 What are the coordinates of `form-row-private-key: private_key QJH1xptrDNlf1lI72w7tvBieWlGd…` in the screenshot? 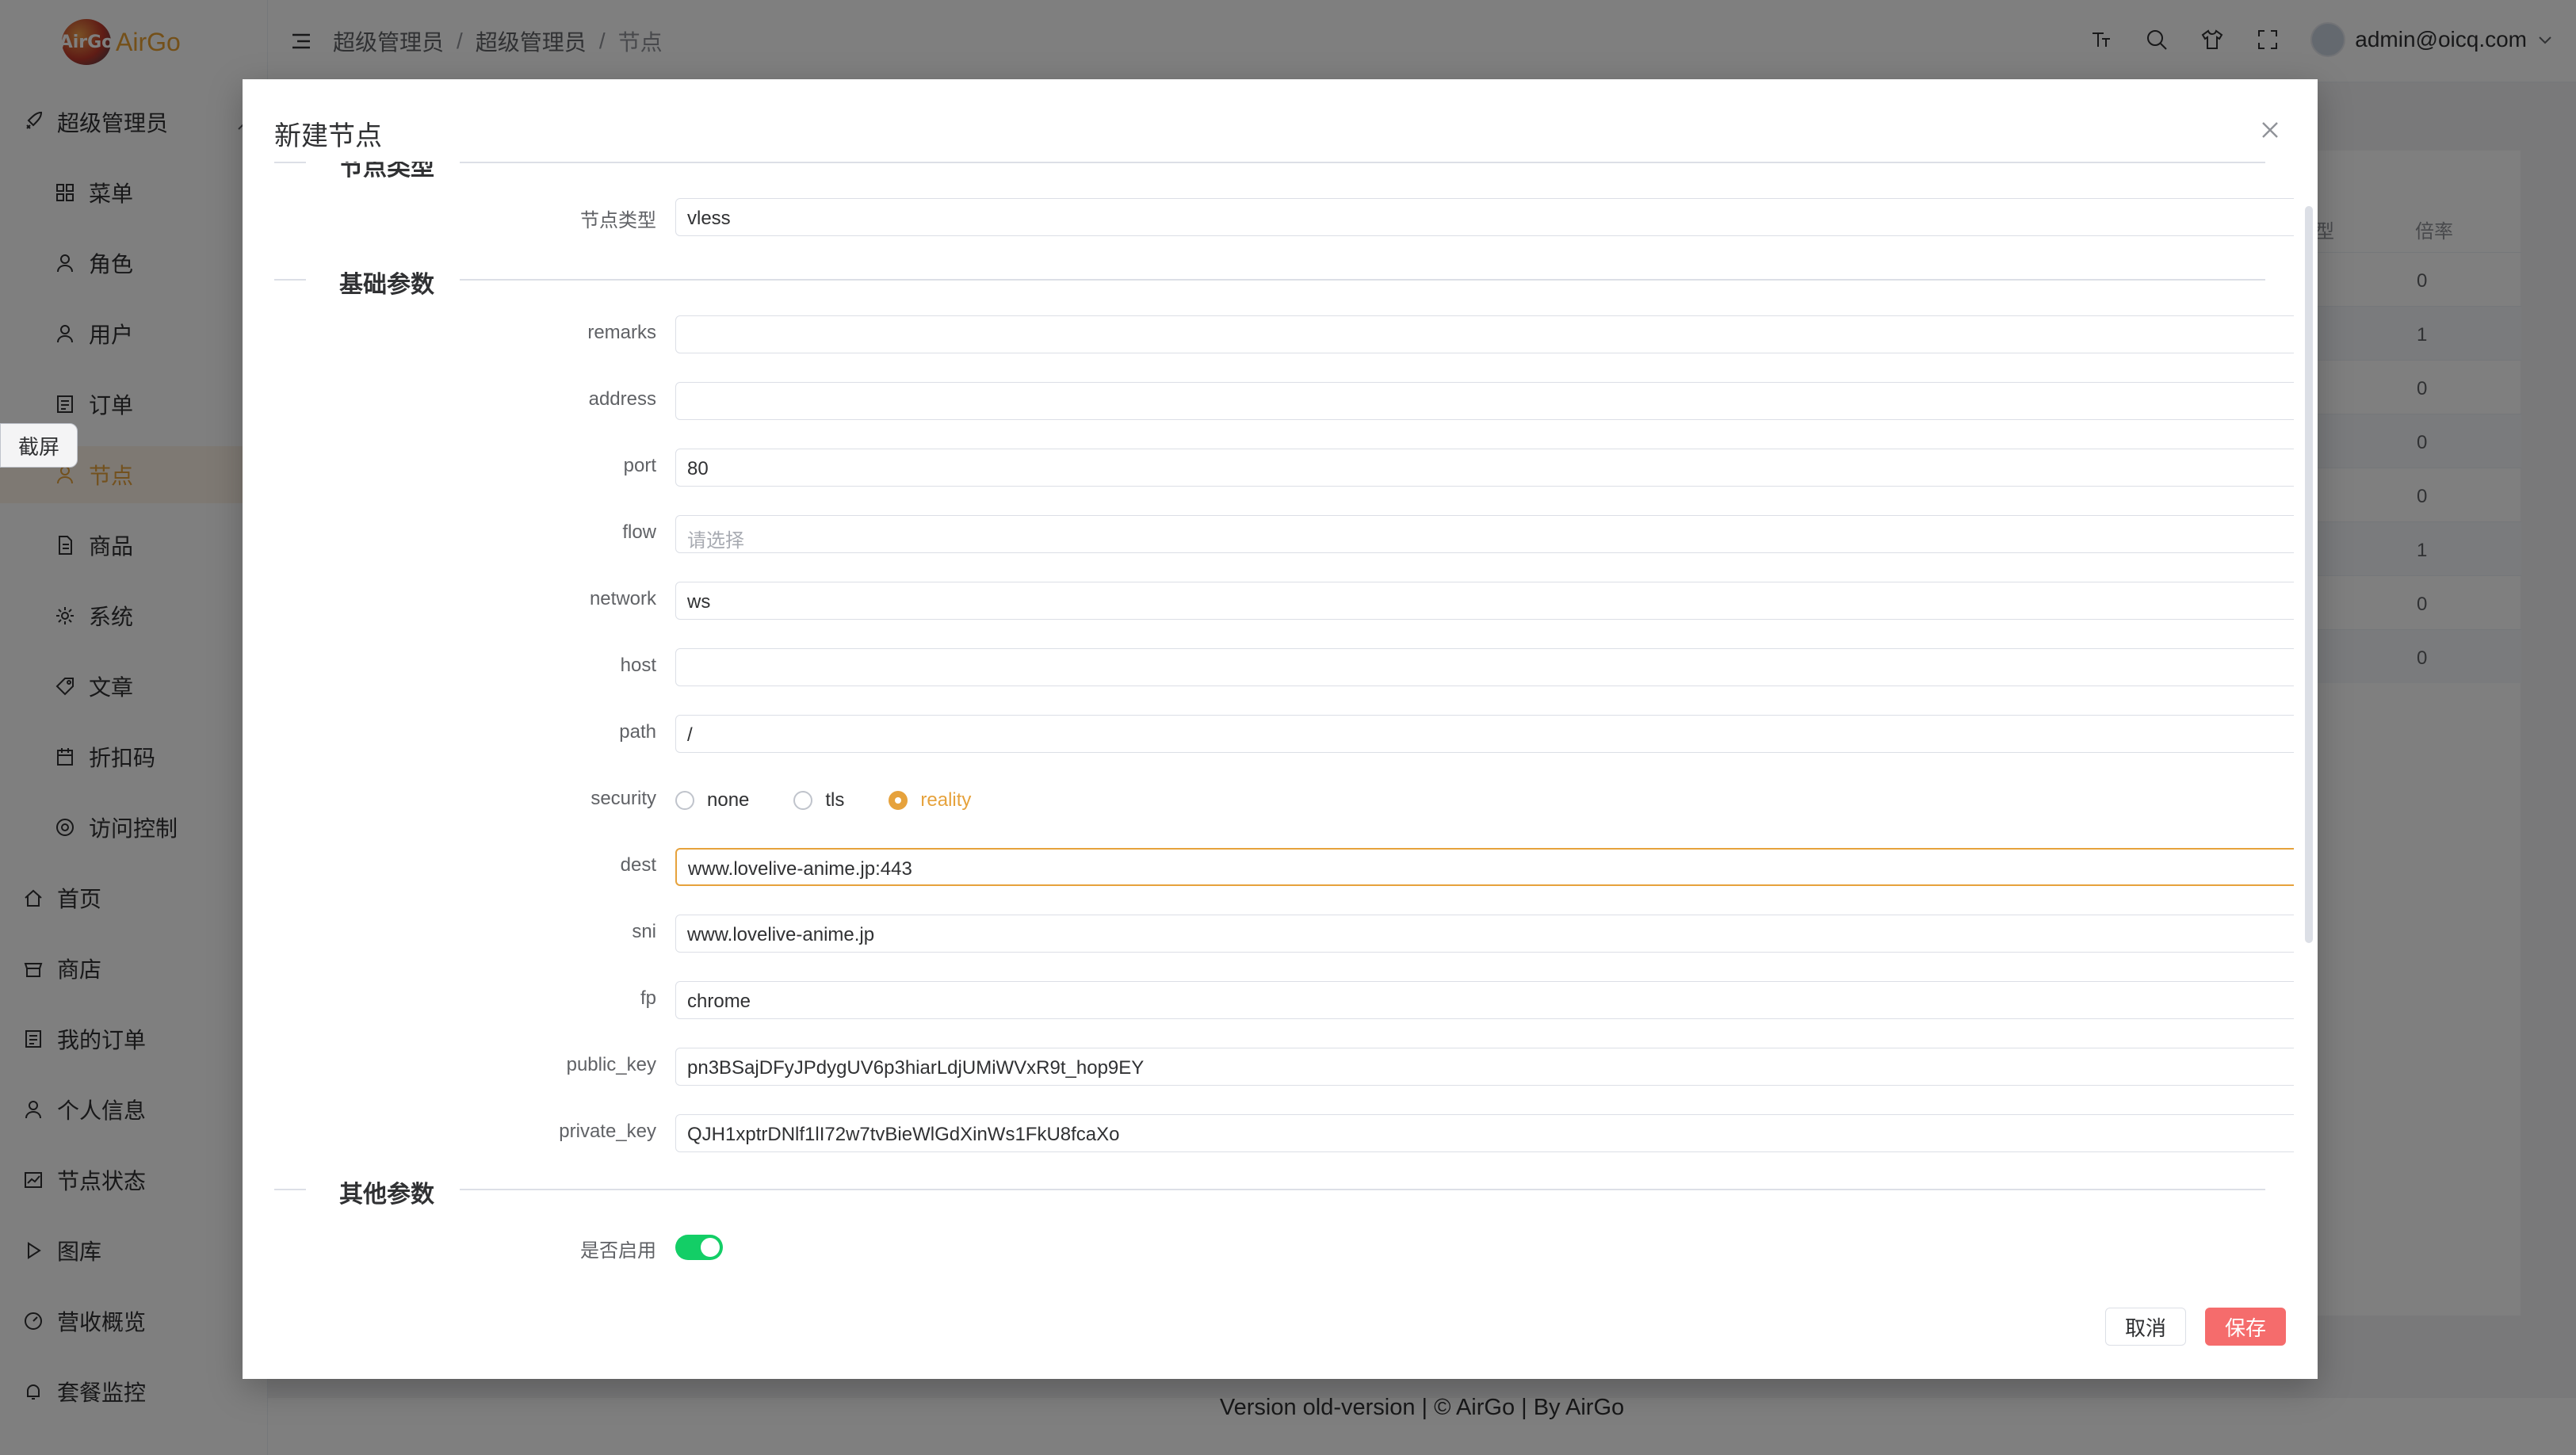 It's located at (1284, 1133).